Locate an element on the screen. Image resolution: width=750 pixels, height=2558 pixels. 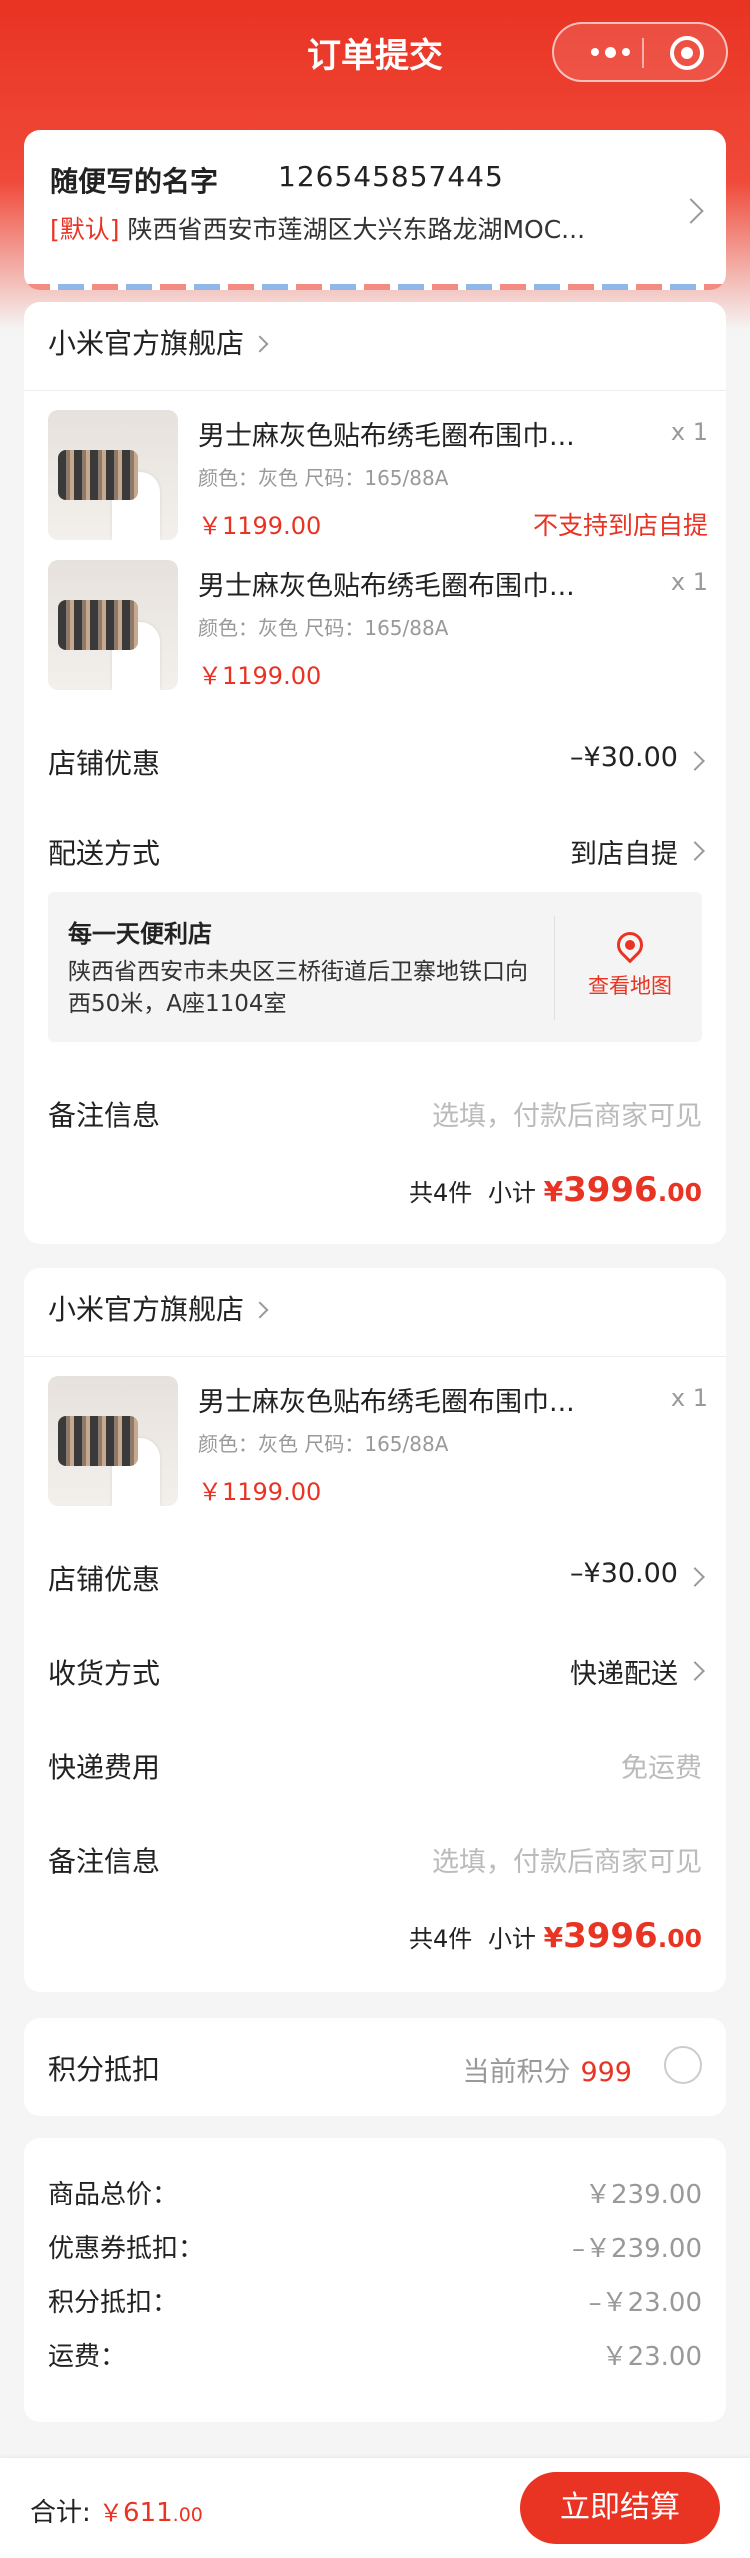
summary-value: –￥239.00 is located at coordinates (637, 2249).